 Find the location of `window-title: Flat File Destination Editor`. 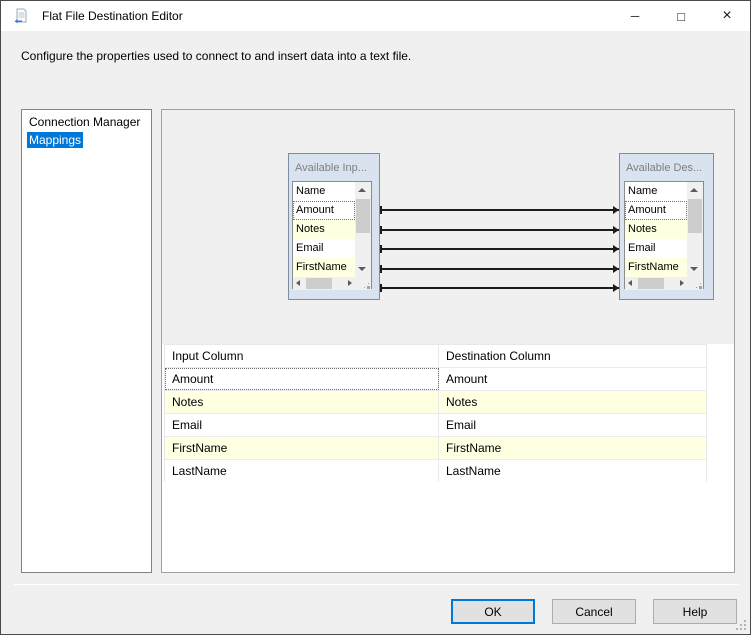

window-title: Flat File Destination Editor is located at coordinates (112, 16).